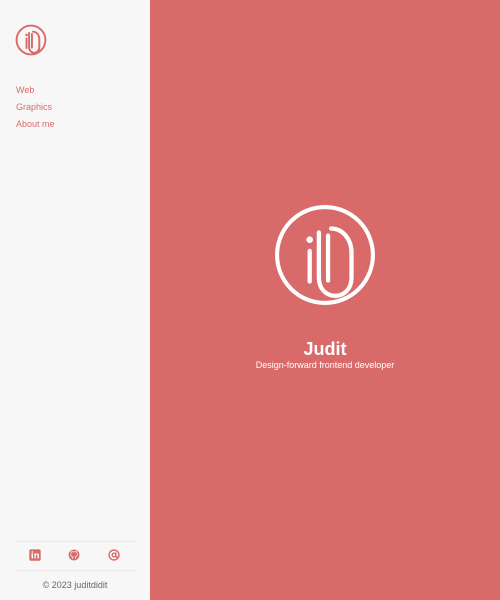 This screenshot has height=600, width=500. I want to click on main-navigation: Web Graphics About me, so click(35, 107).